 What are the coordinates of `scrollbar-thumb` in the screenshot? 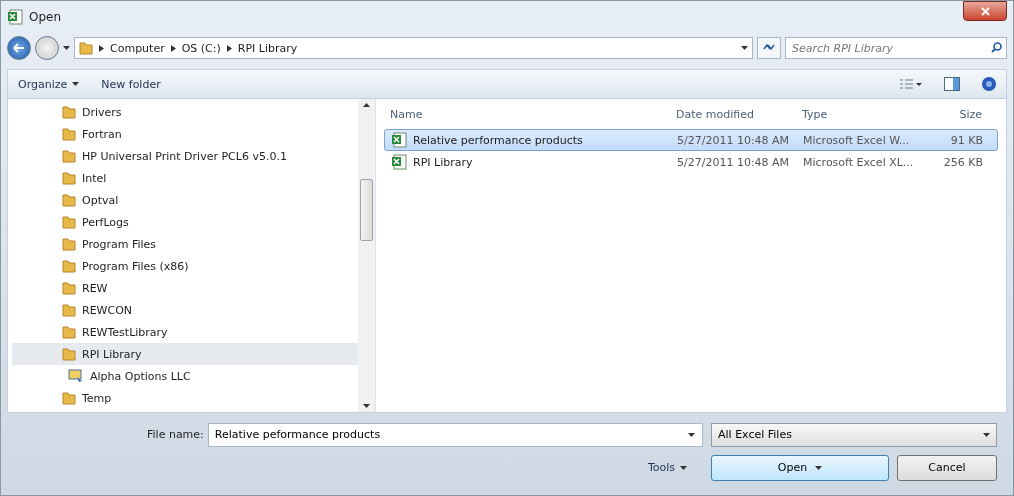 It's located at (366, 210).